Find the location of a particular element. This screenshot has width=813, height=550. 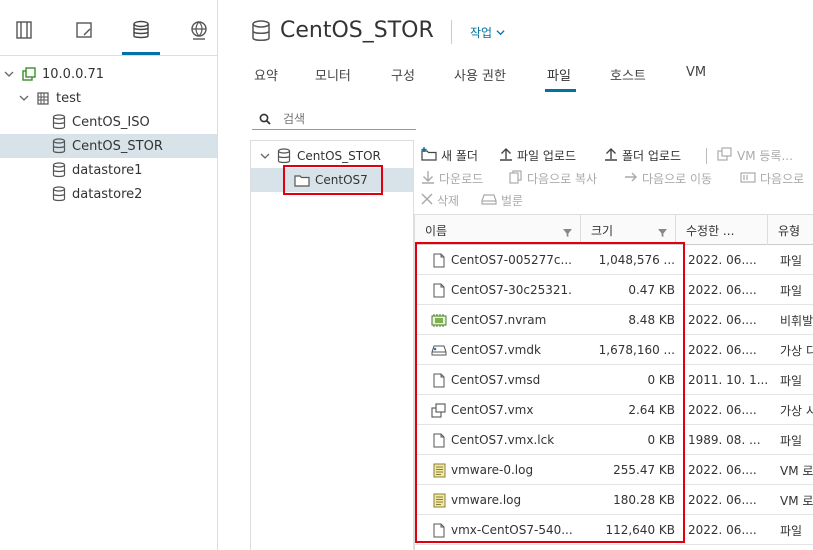

inflate-label: 벌룬 is located at coordinates (512, 201).